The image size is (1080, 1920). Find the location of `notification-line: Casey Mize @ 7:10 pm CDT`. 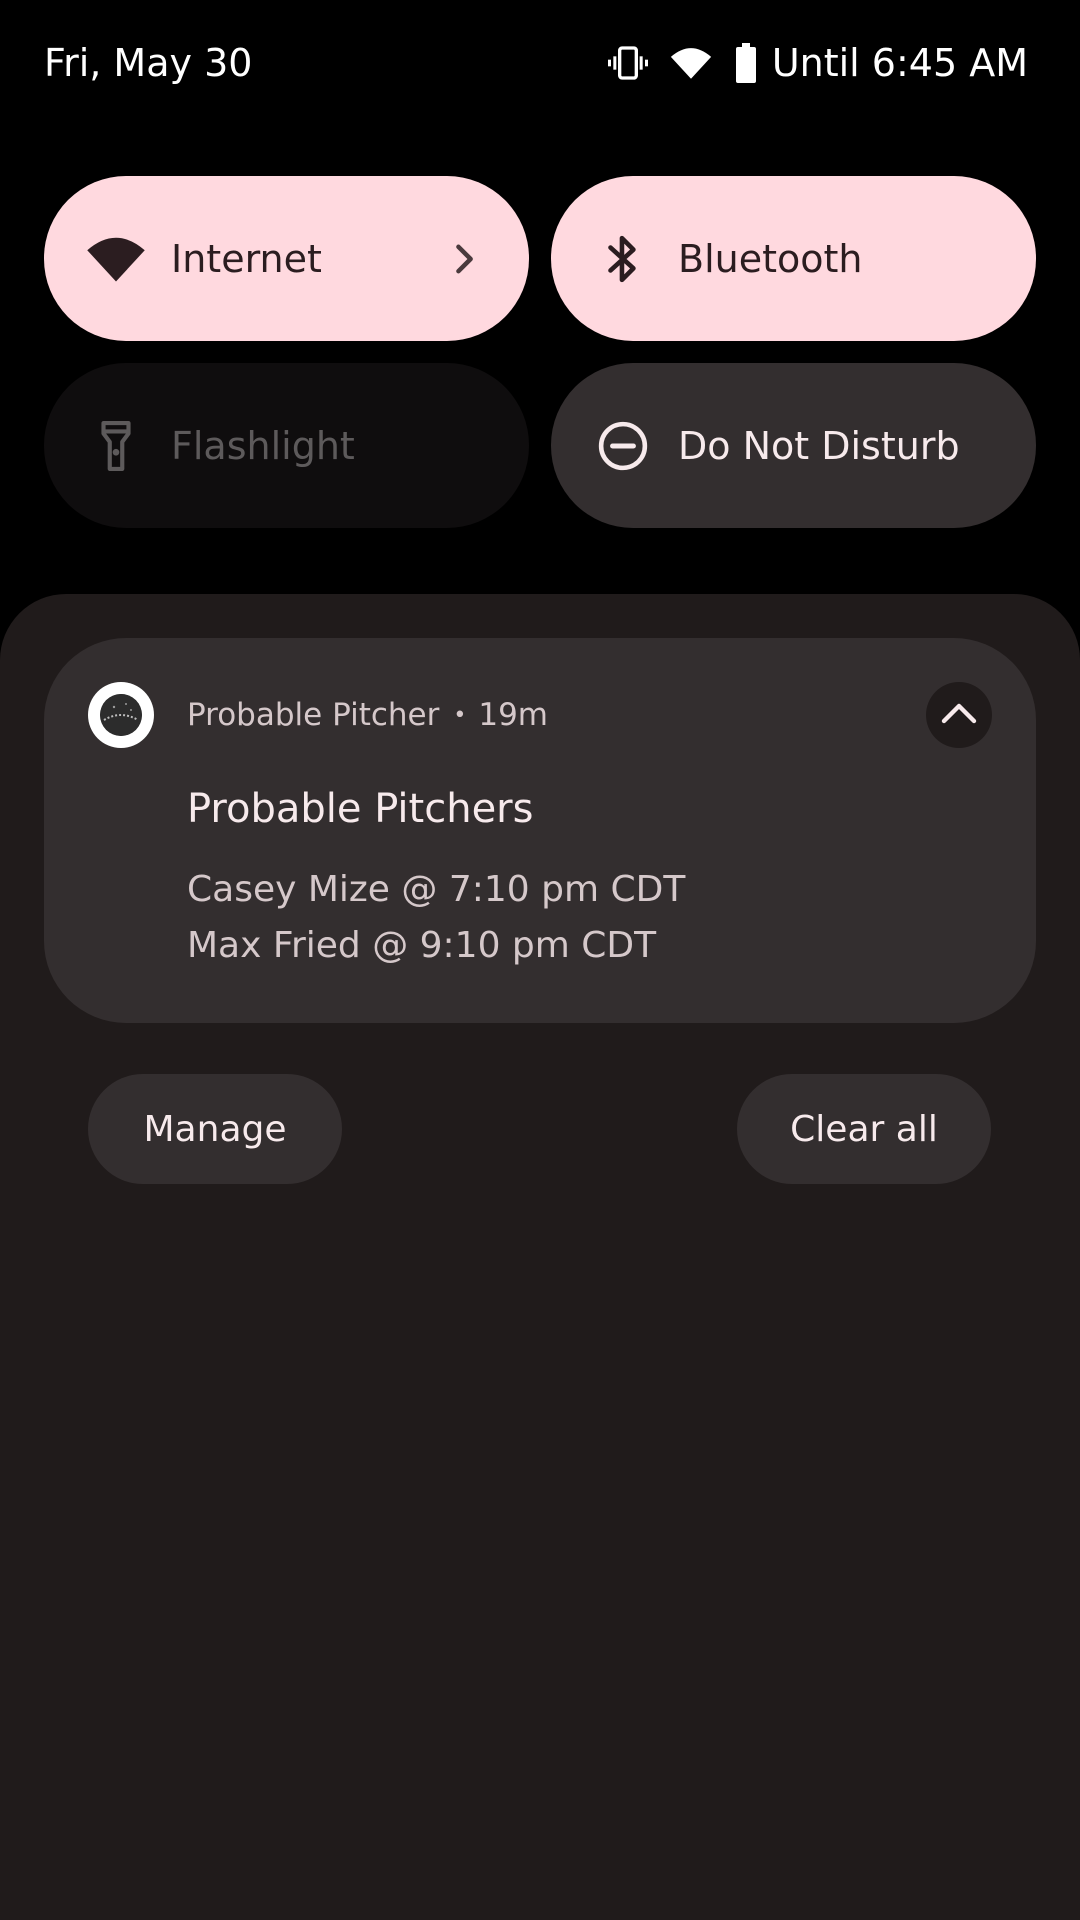

notification-line: Casey Mize @ 7:10 pm CDT is located at coordinates (436, 889).